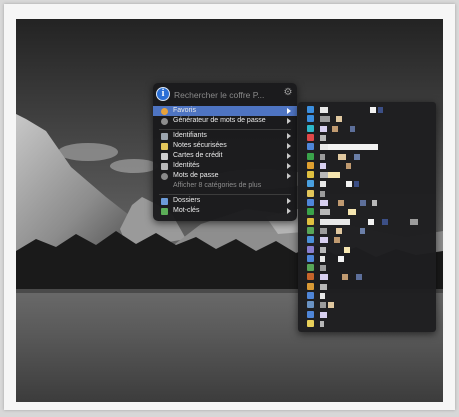  Describe the element at coordinates (164, 146) in the screenshot. I see `secure-note-icon` at that location.